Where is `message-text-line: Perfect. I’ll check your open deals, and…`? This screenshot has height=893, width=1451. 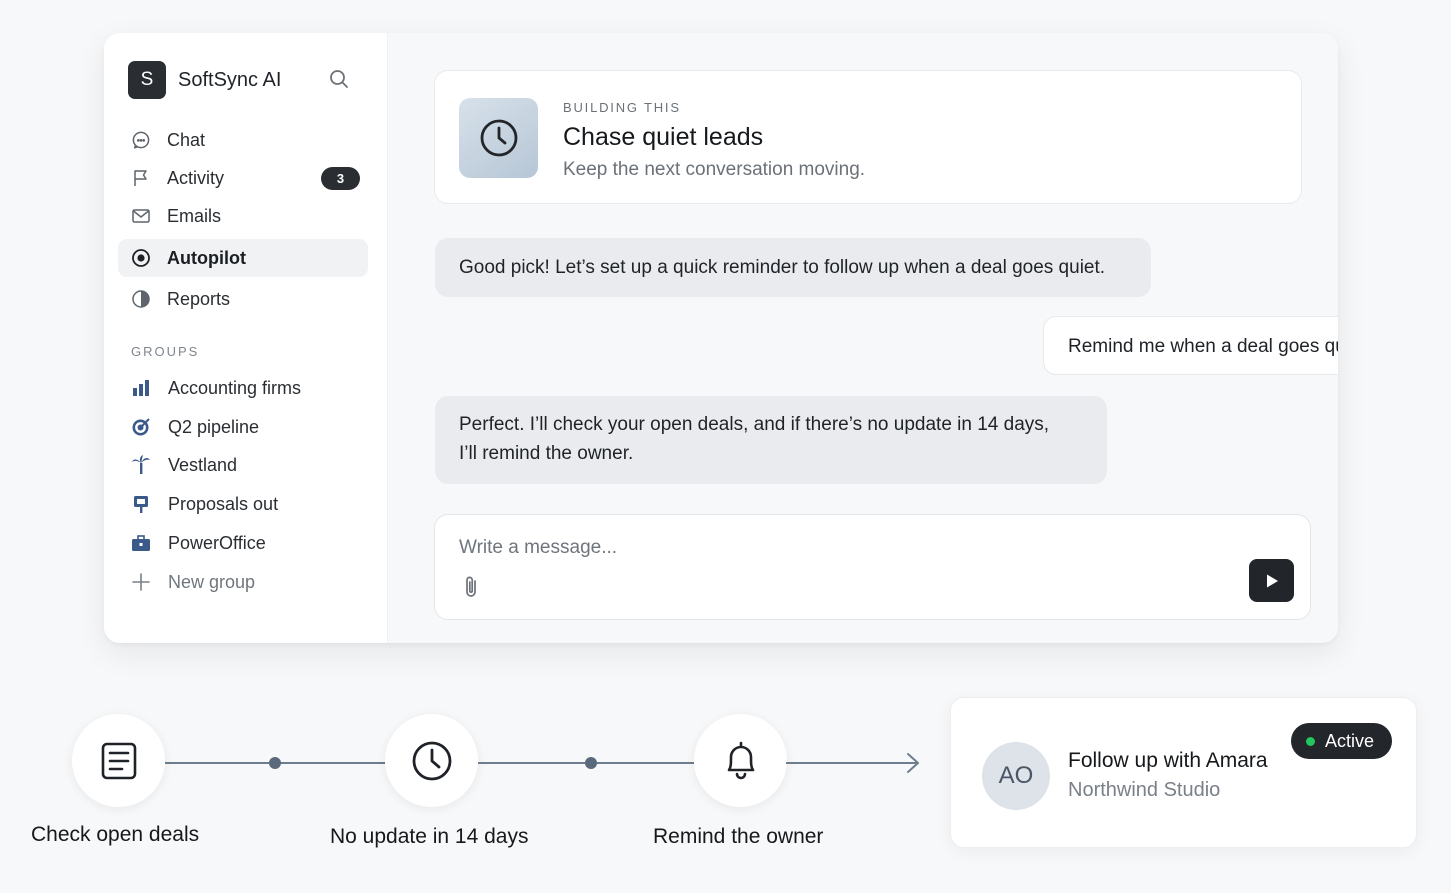
message-text-line: Perfect. I’ll check your open deals, and… is located at coordinates (754, 424).